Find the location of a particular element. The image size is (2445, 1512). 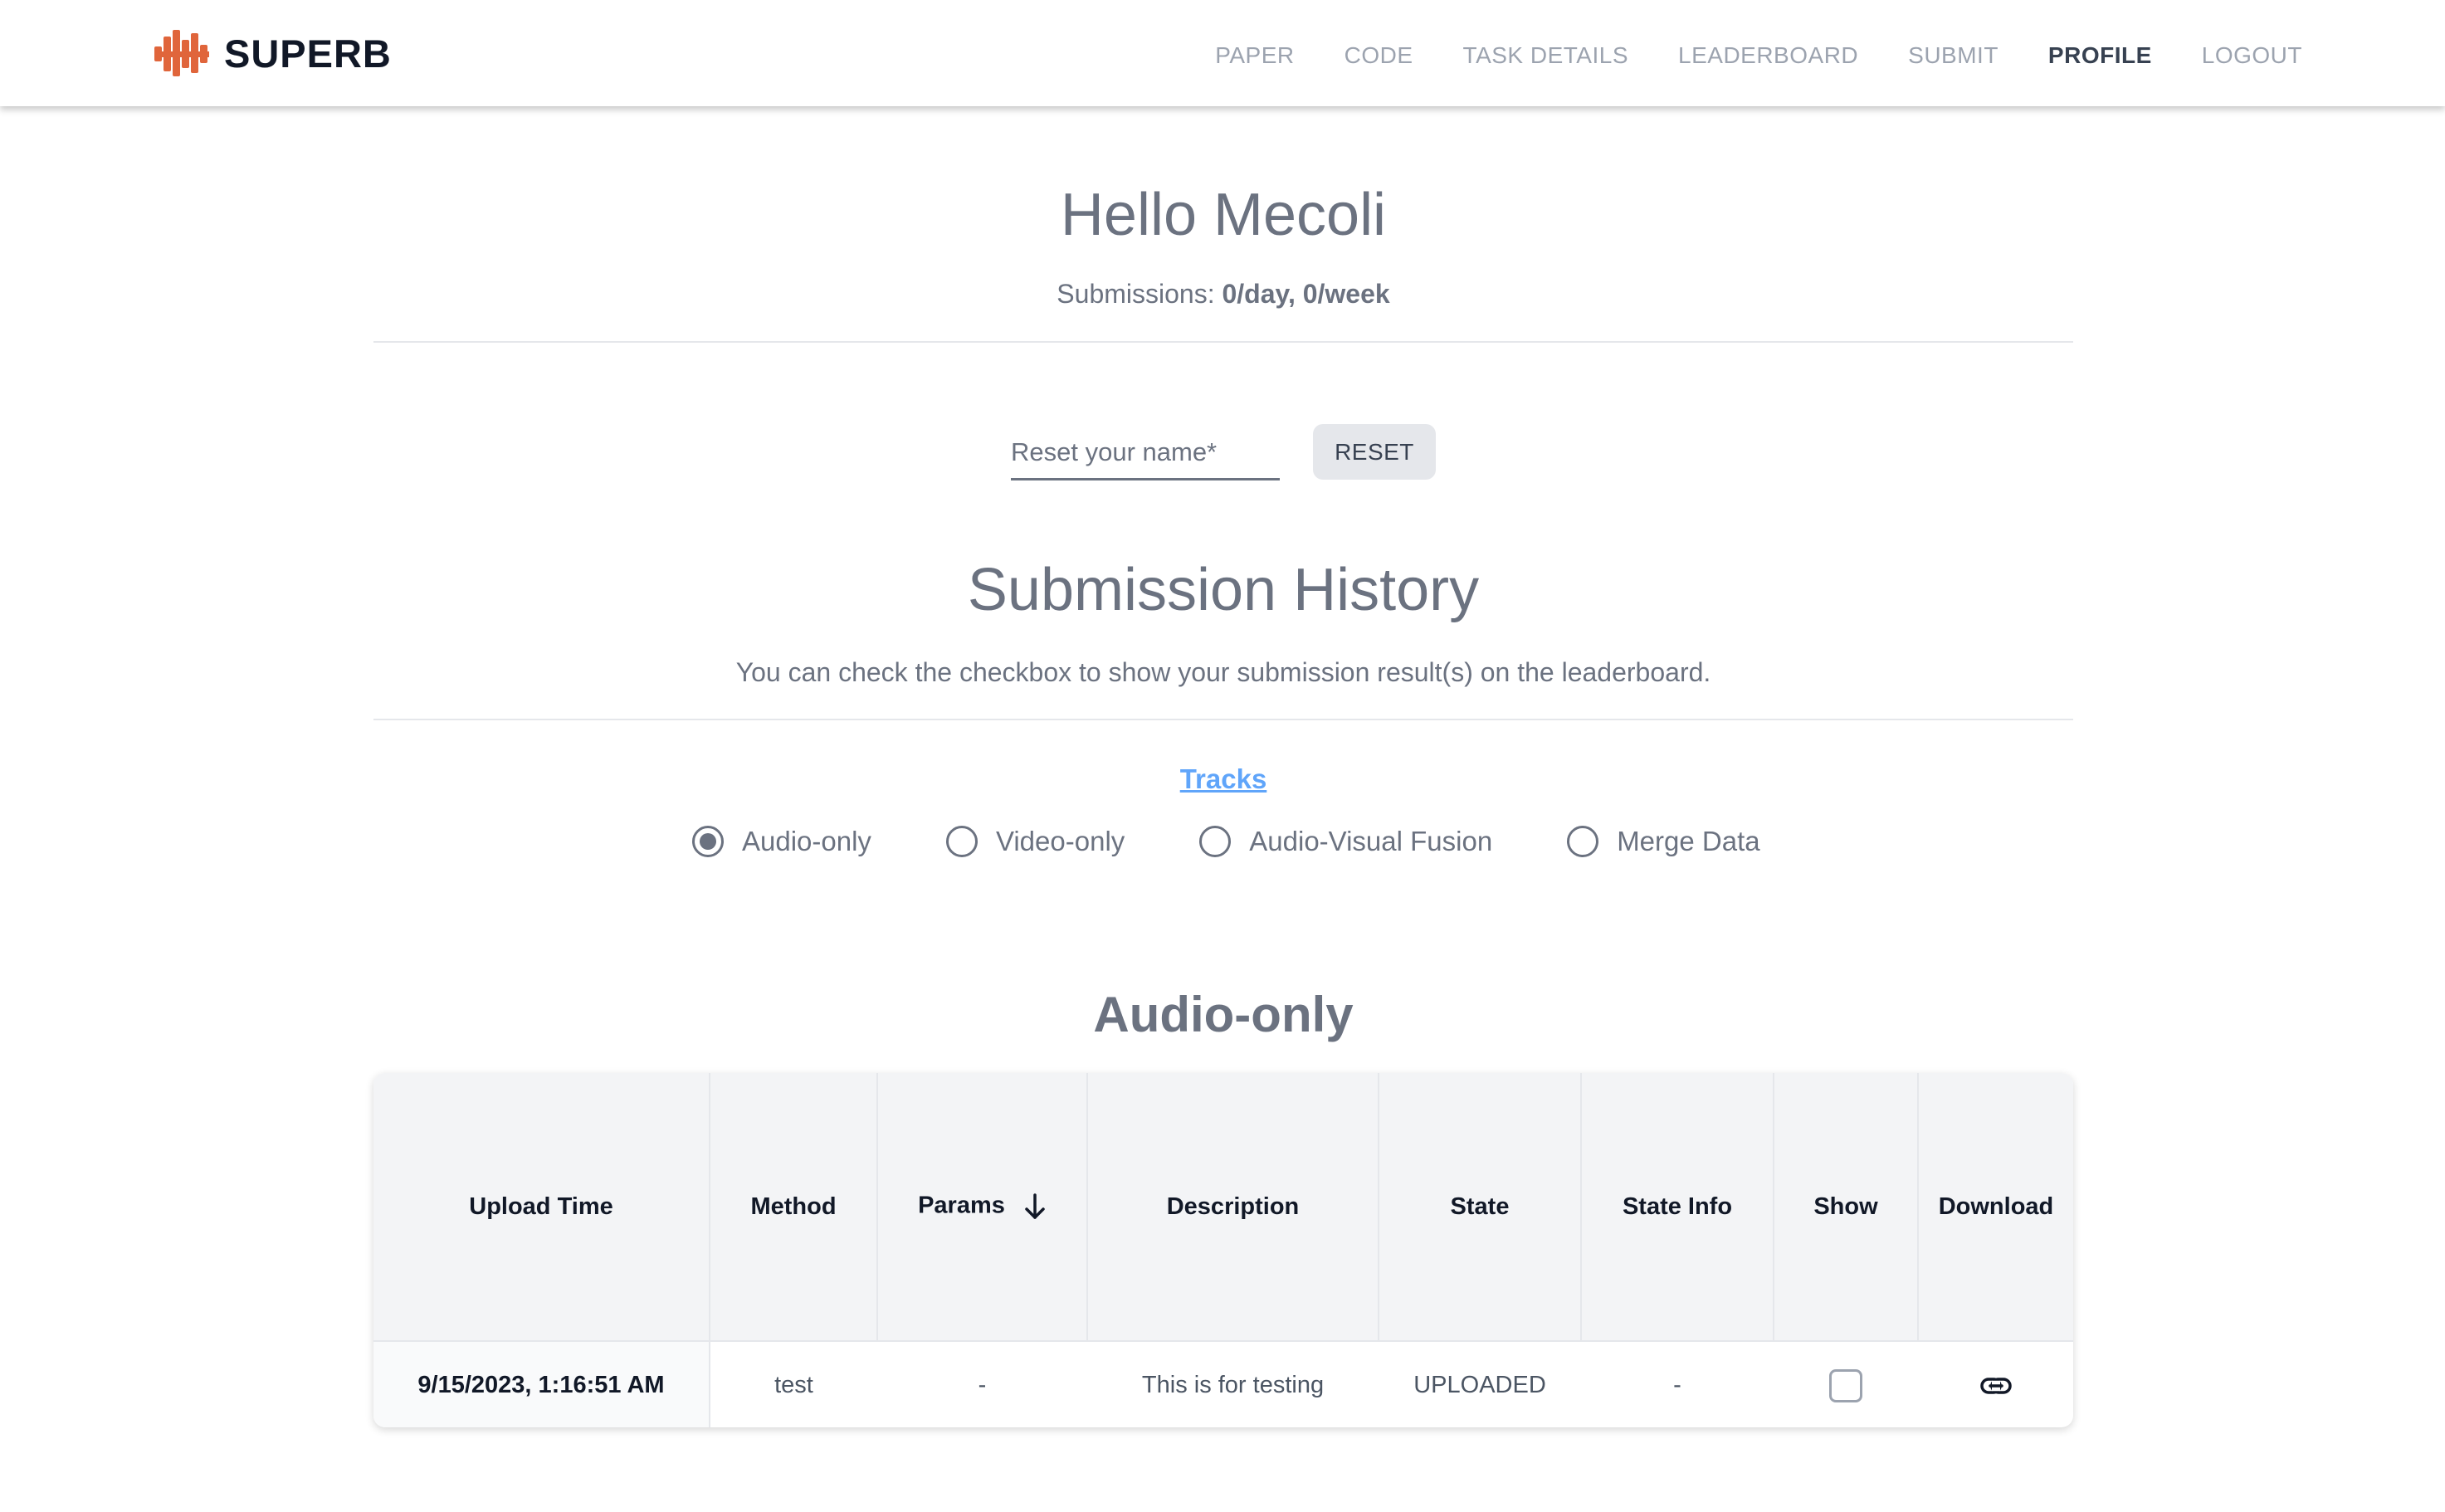

nav-paper: PAPER is located at coordinates (1254, 55).